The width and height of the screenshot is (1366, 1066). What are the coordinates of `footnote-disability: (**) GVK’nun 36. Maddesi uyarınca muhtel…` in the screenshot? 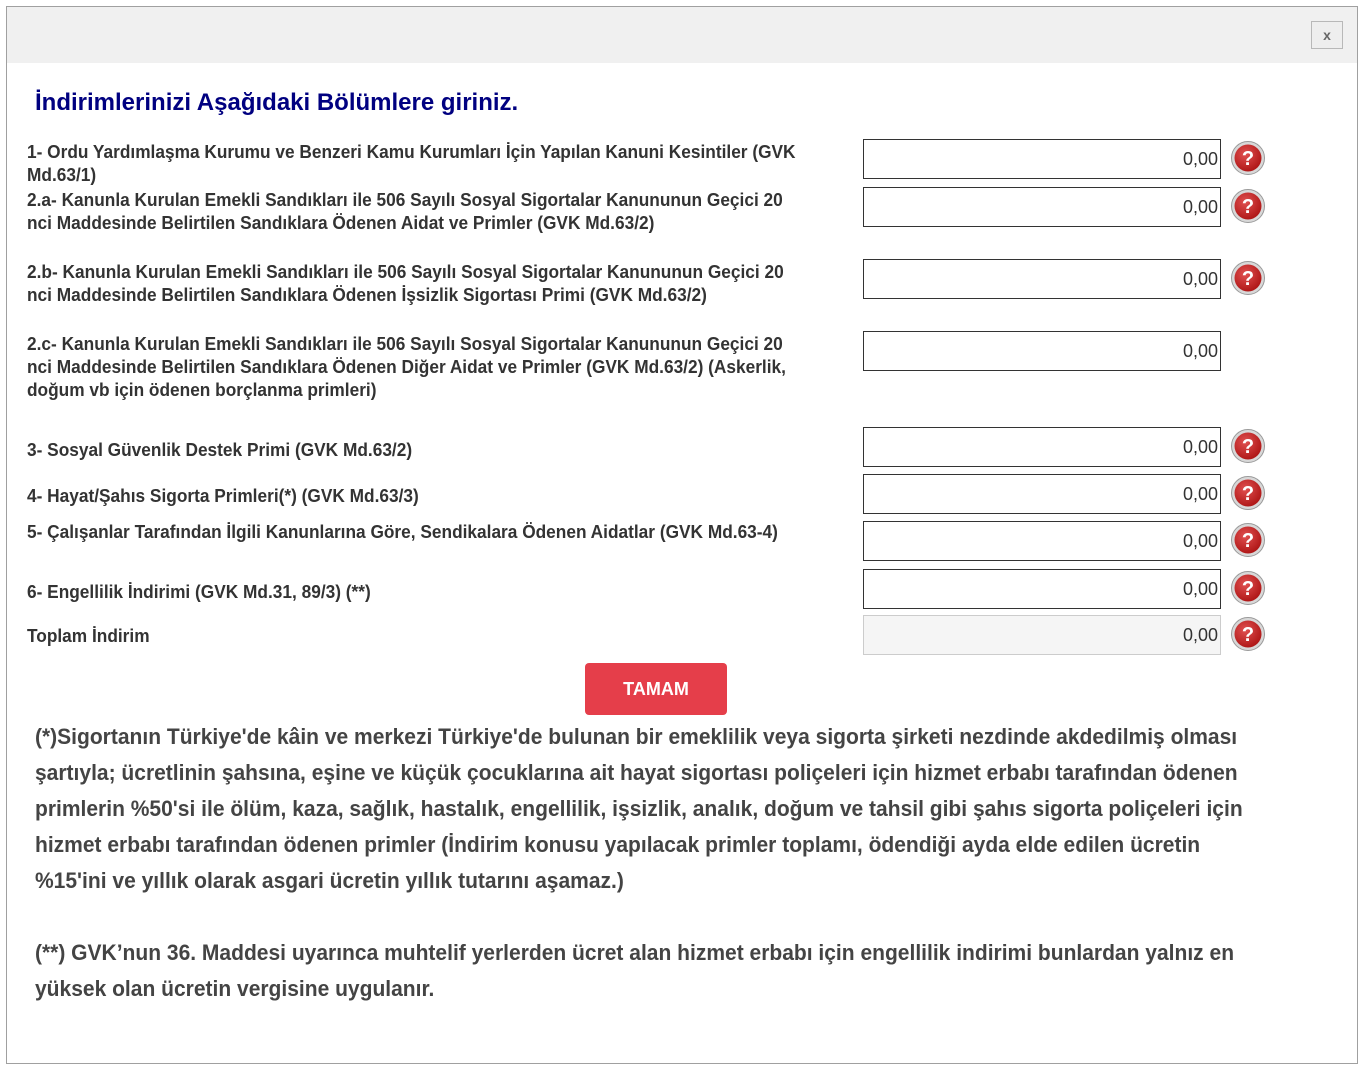 It's located at (635, 970).